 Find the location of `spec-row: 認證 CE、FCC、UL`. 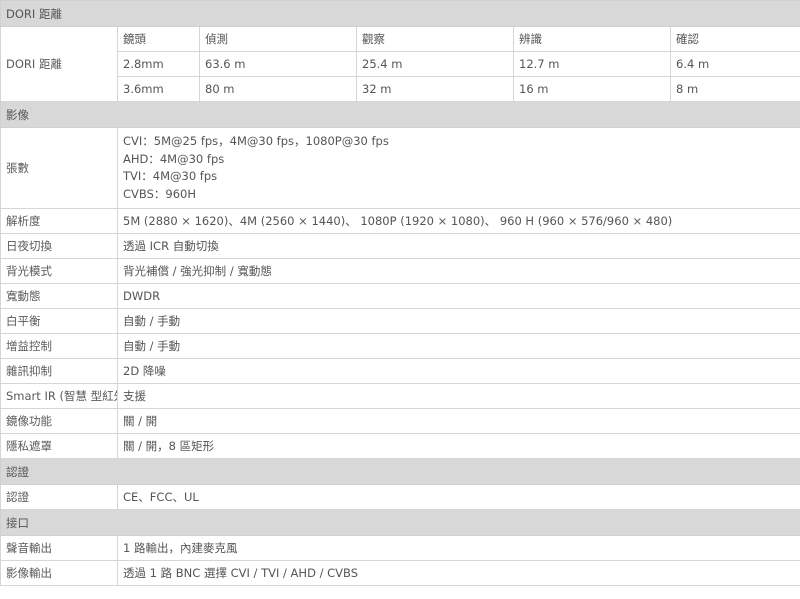

spec-row: 認證 CE、FCC、UL is located at coordinates (400, 497).